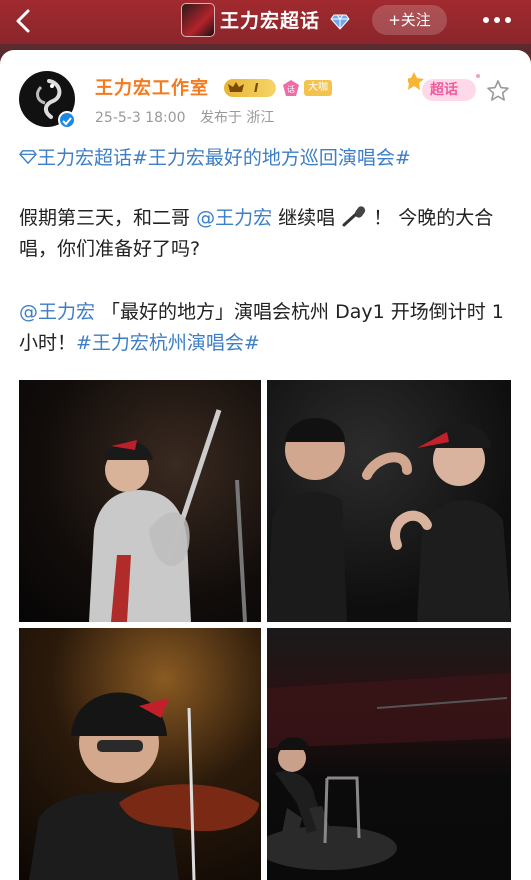 Image resolution: width=531 pixels, height=880 pixels. I want to click on verified-icon, so click(67, 120).